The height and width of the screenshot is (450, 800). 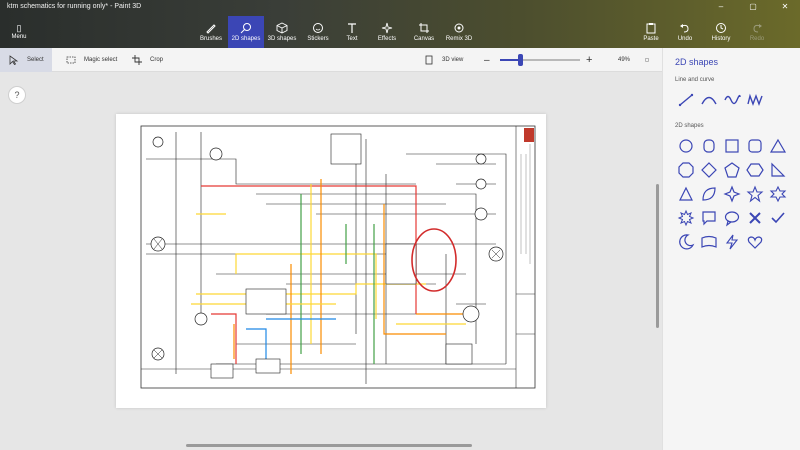 What do you see at coordinates (245, 28) in the screenshot?
I see `2d-shapes-icon` at bounding box center [245, 28].